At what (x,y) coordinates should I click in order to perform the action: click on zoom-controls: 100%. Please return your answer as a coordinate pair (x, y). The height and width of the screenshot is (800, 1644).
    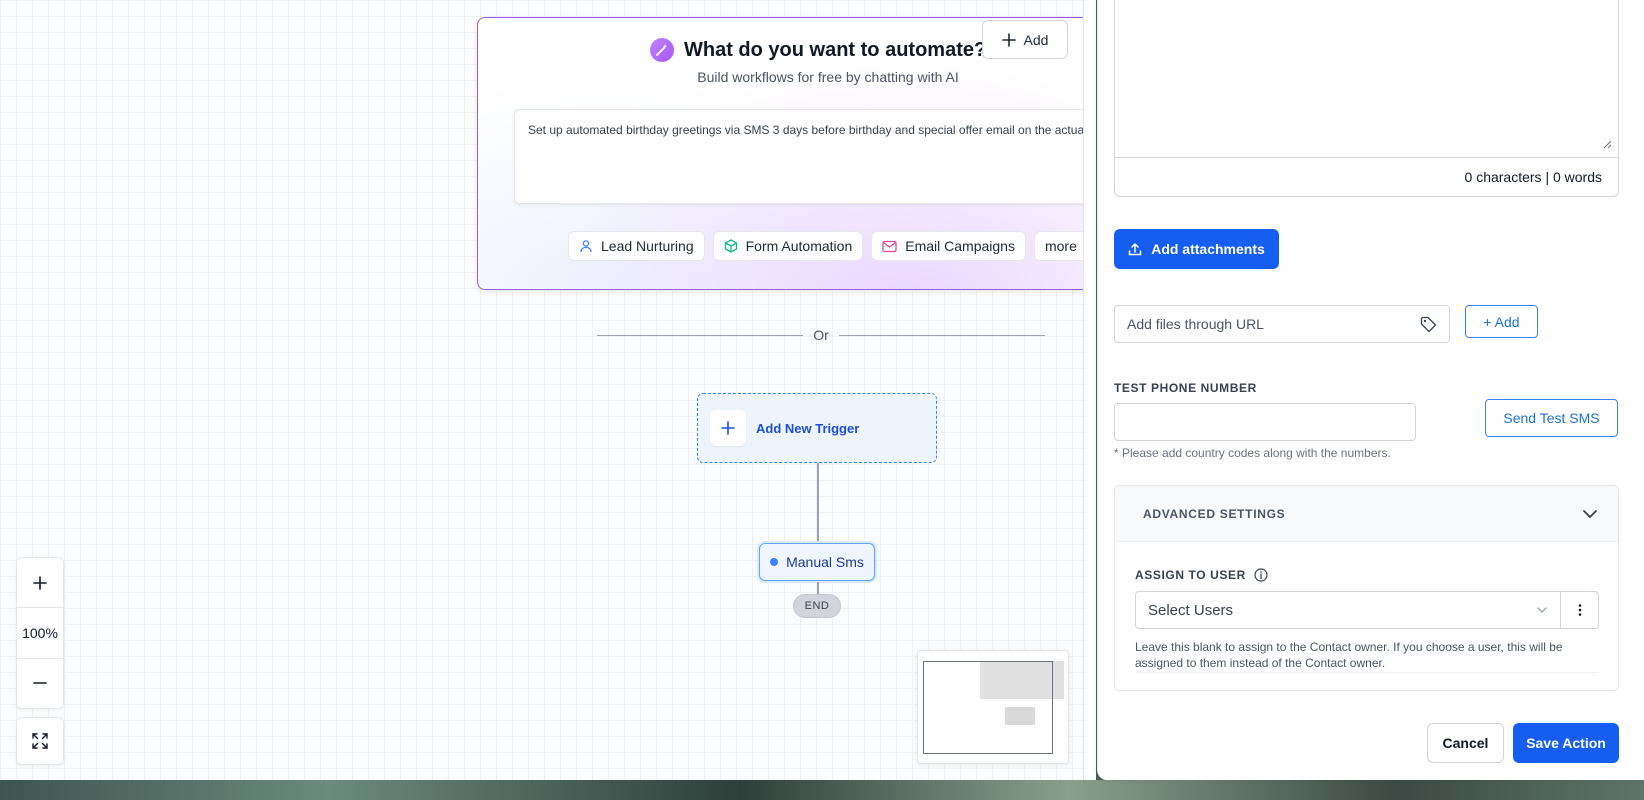
    Looking at the image, I should click on (40, 633).